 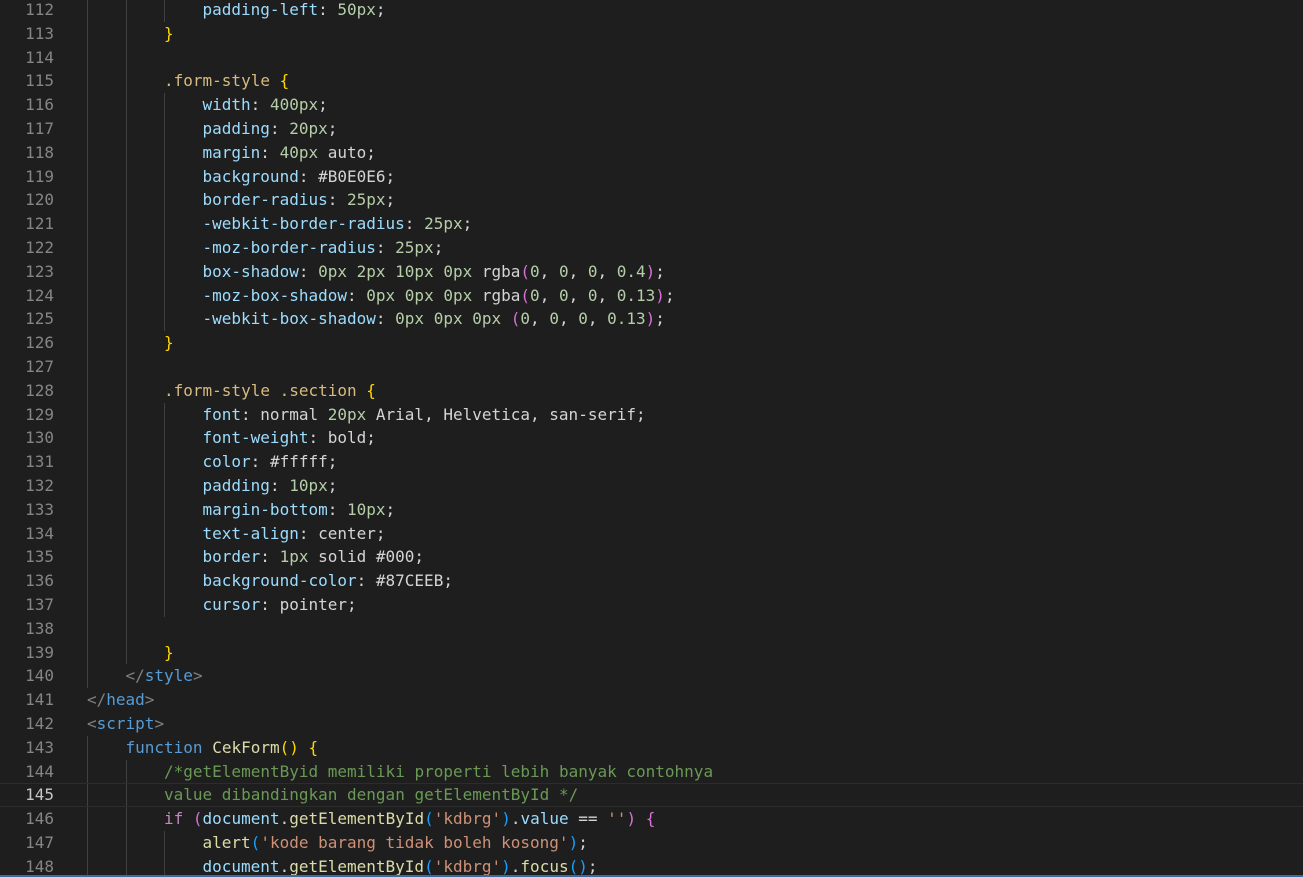 I want to click on code-token: CekForm, so click(x=246, y=747).